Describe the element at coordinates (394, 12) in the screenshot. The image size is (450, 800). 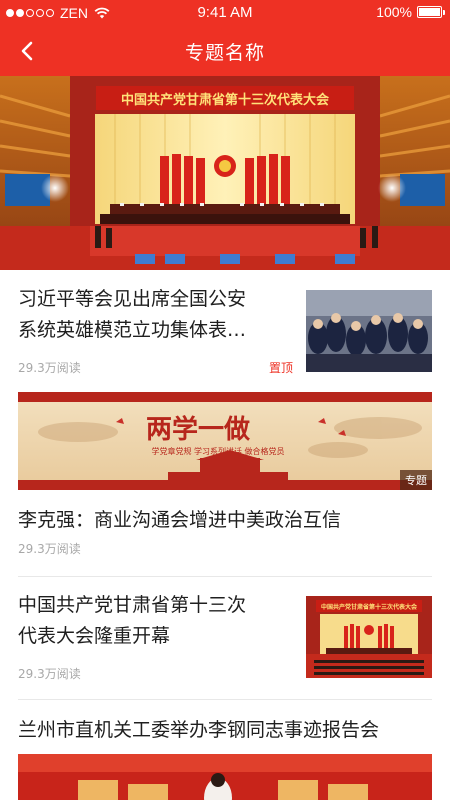
I see `battery-percent: 100%` at that location.